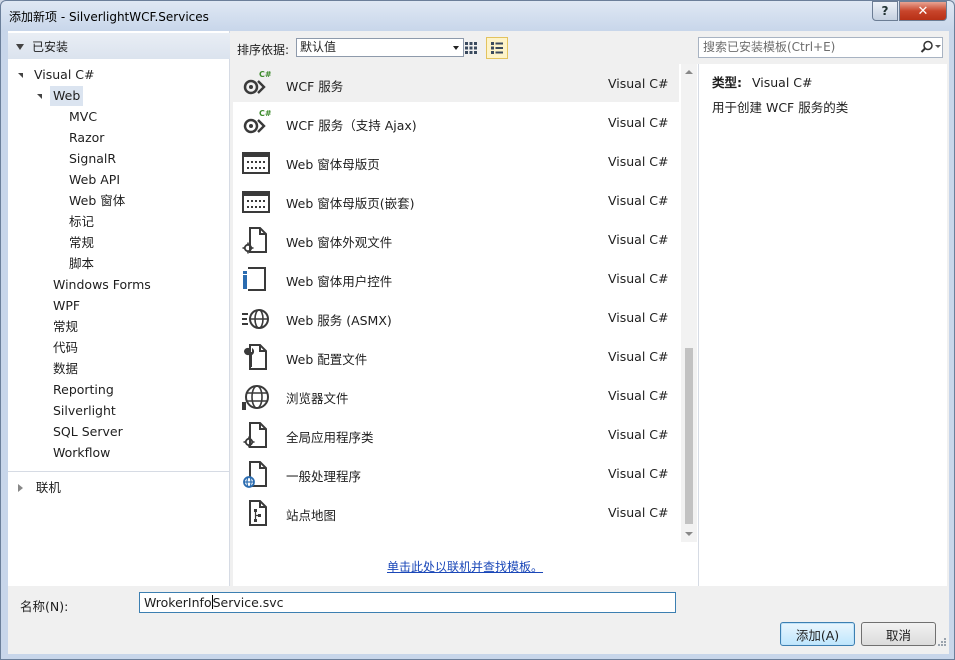  I want to click on grid-view-icon, so click(471, 48).